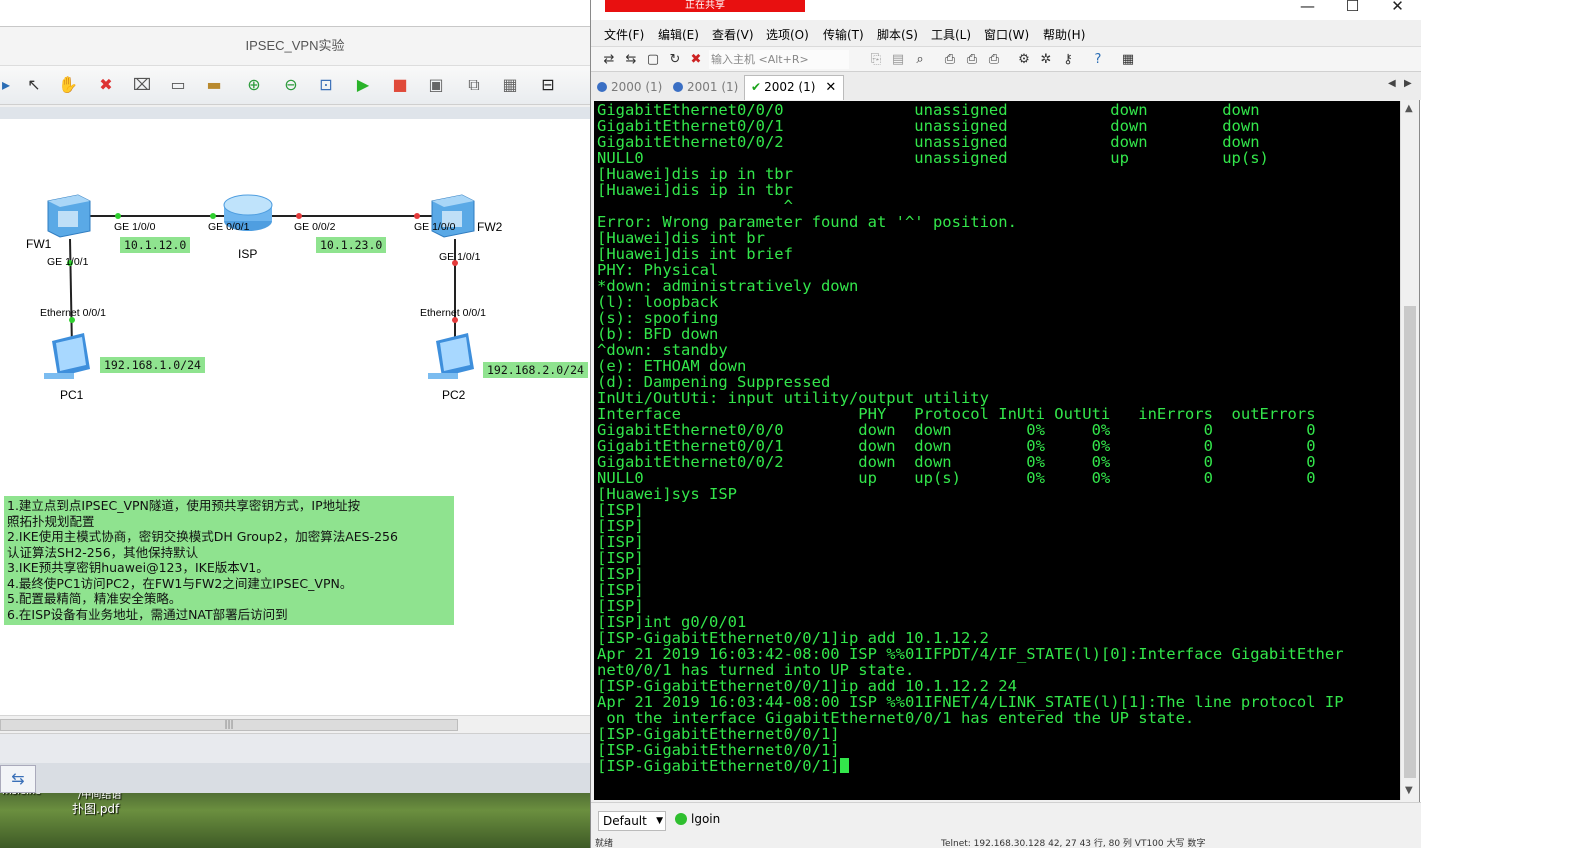 The width and height of the screenshot is (1572, 848). Describe the element at coordinates (713, 87) in the screenshot. I see `tab-label: 2001 (1)` at that location.